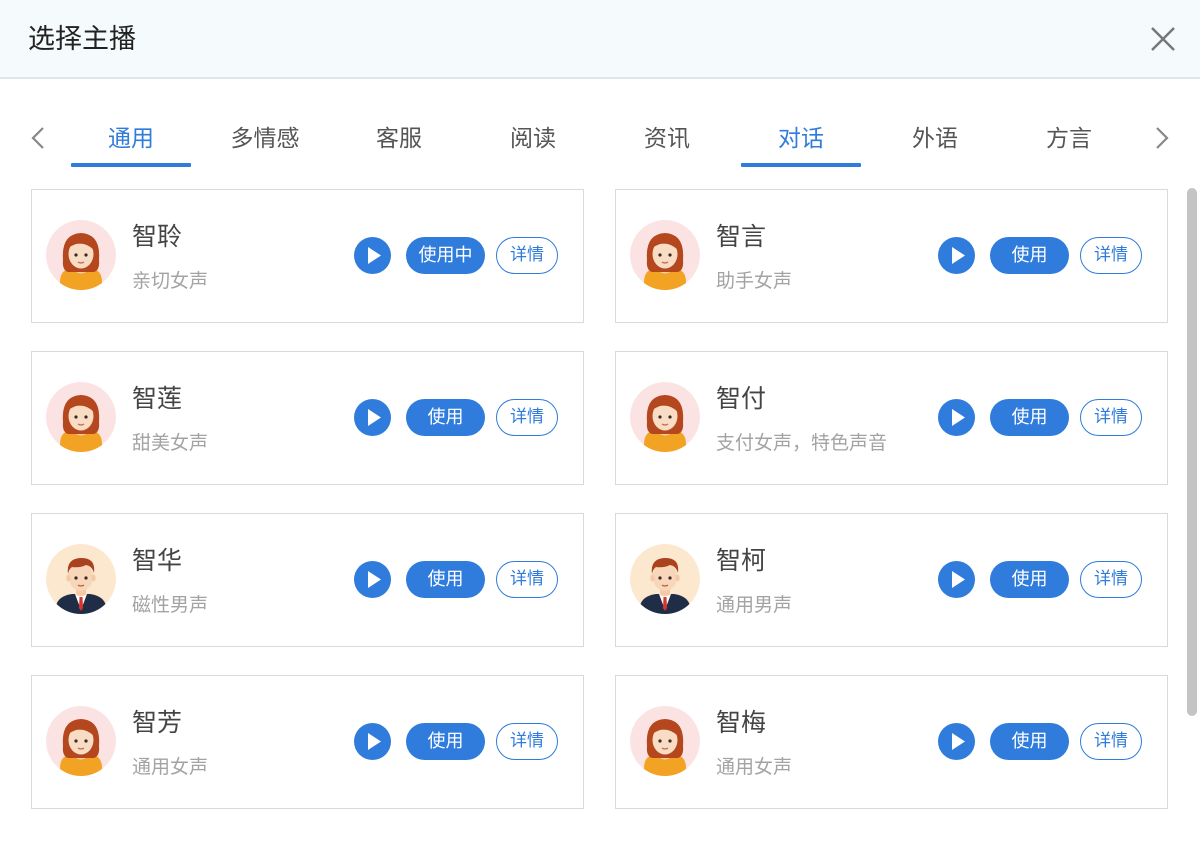 This screenshot has width=1200, height=842. I want to click on anchor-card: 智华 磁性男声 使用 详情, so click(307, 580).